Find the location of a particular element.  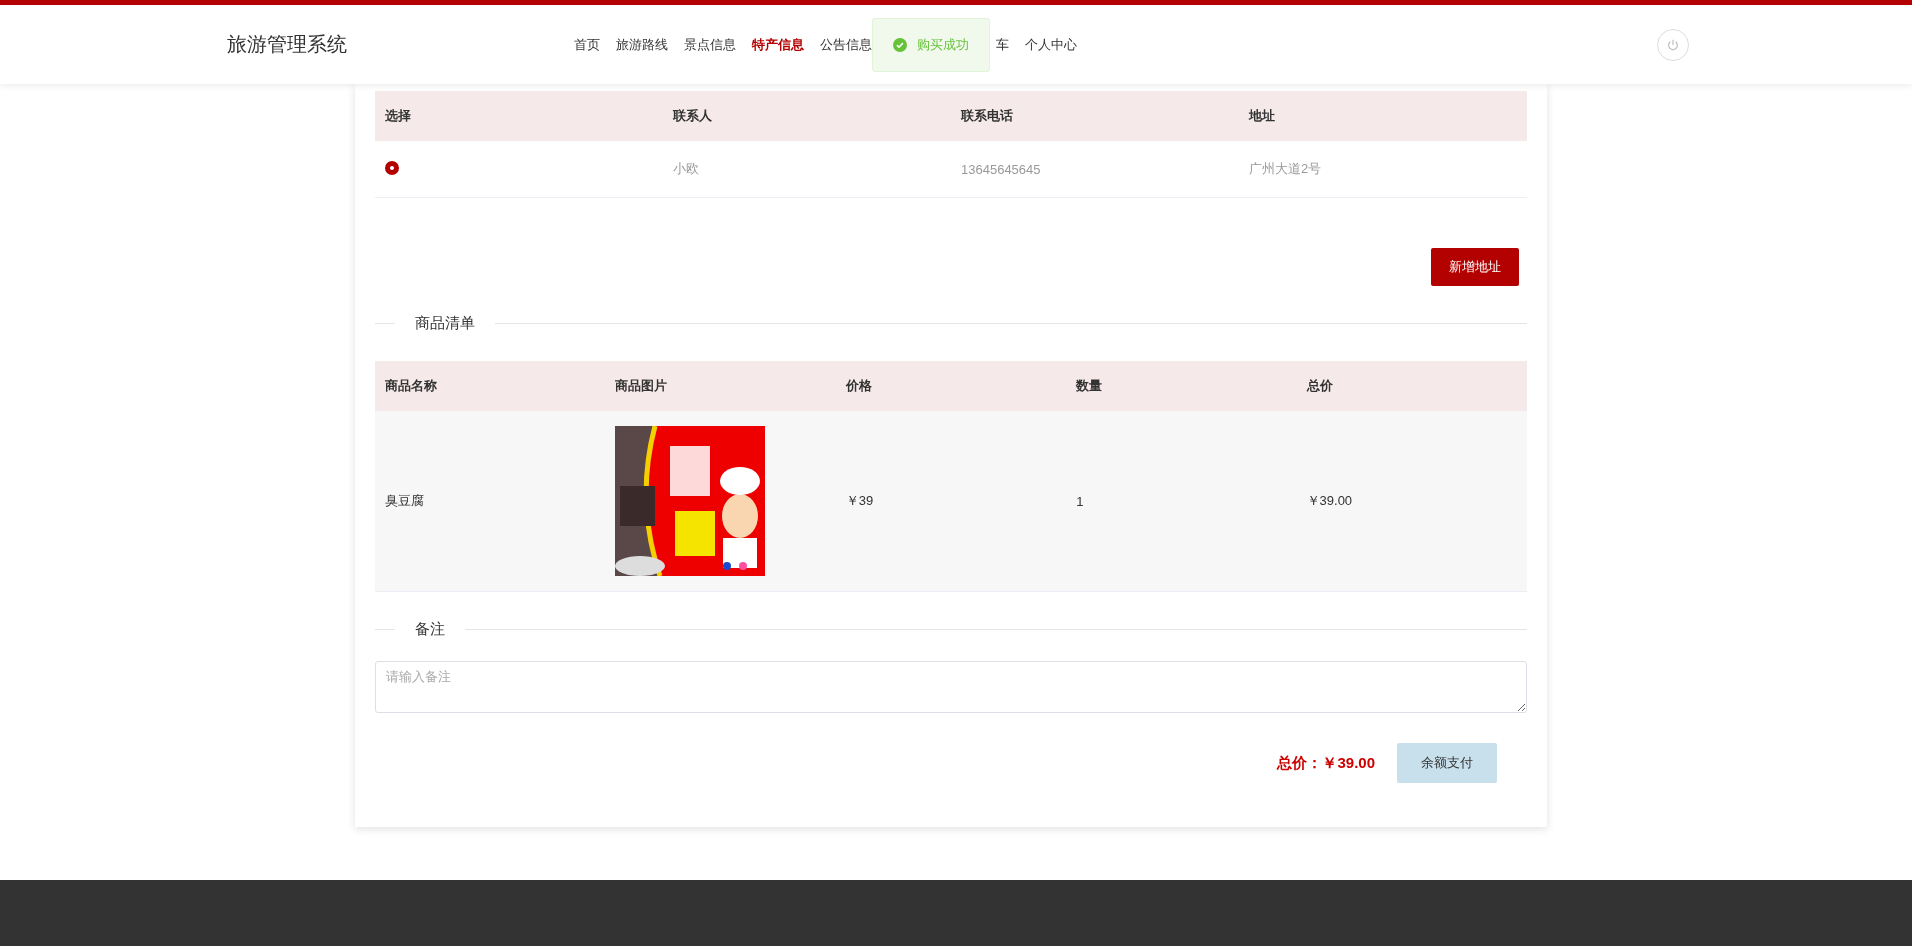

nav-link: 个人中心 is located at coordinates (1051, 44).